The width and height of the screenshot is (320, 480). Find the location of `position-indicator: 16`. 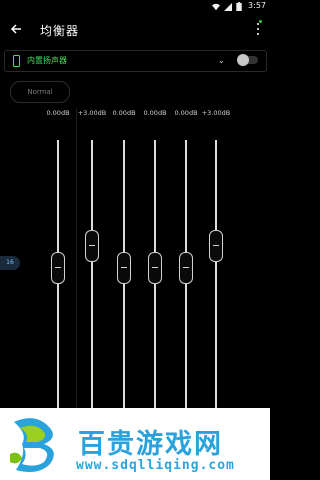

position-indicator: 16 is located at coordinates (10, 263).